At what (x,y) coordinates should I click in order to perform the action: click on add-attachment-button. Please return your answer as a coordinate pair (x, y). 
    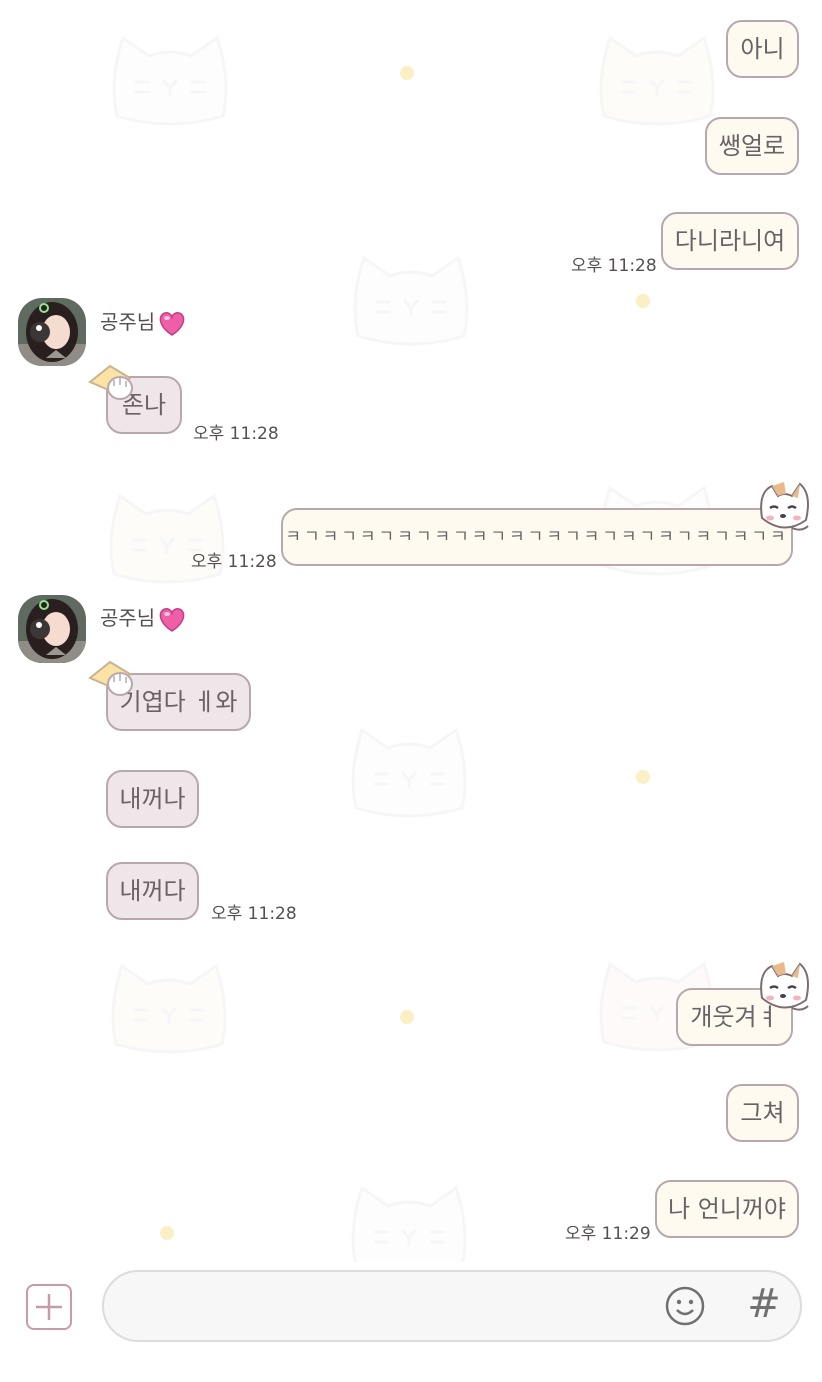
    Looking at the image, I should click on (49, 1307).